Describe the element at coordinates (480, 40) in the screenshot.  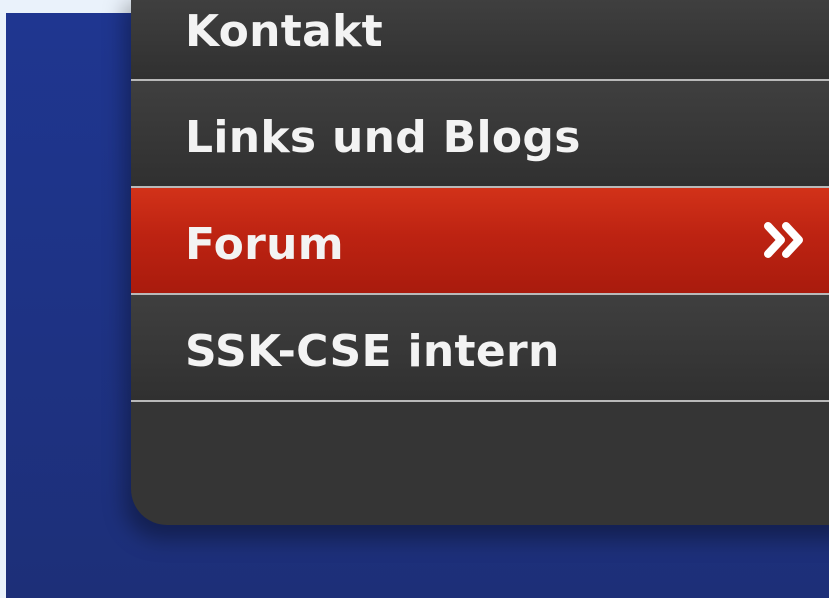
I see `nav-item-kontakt: Kontakt` at that location.